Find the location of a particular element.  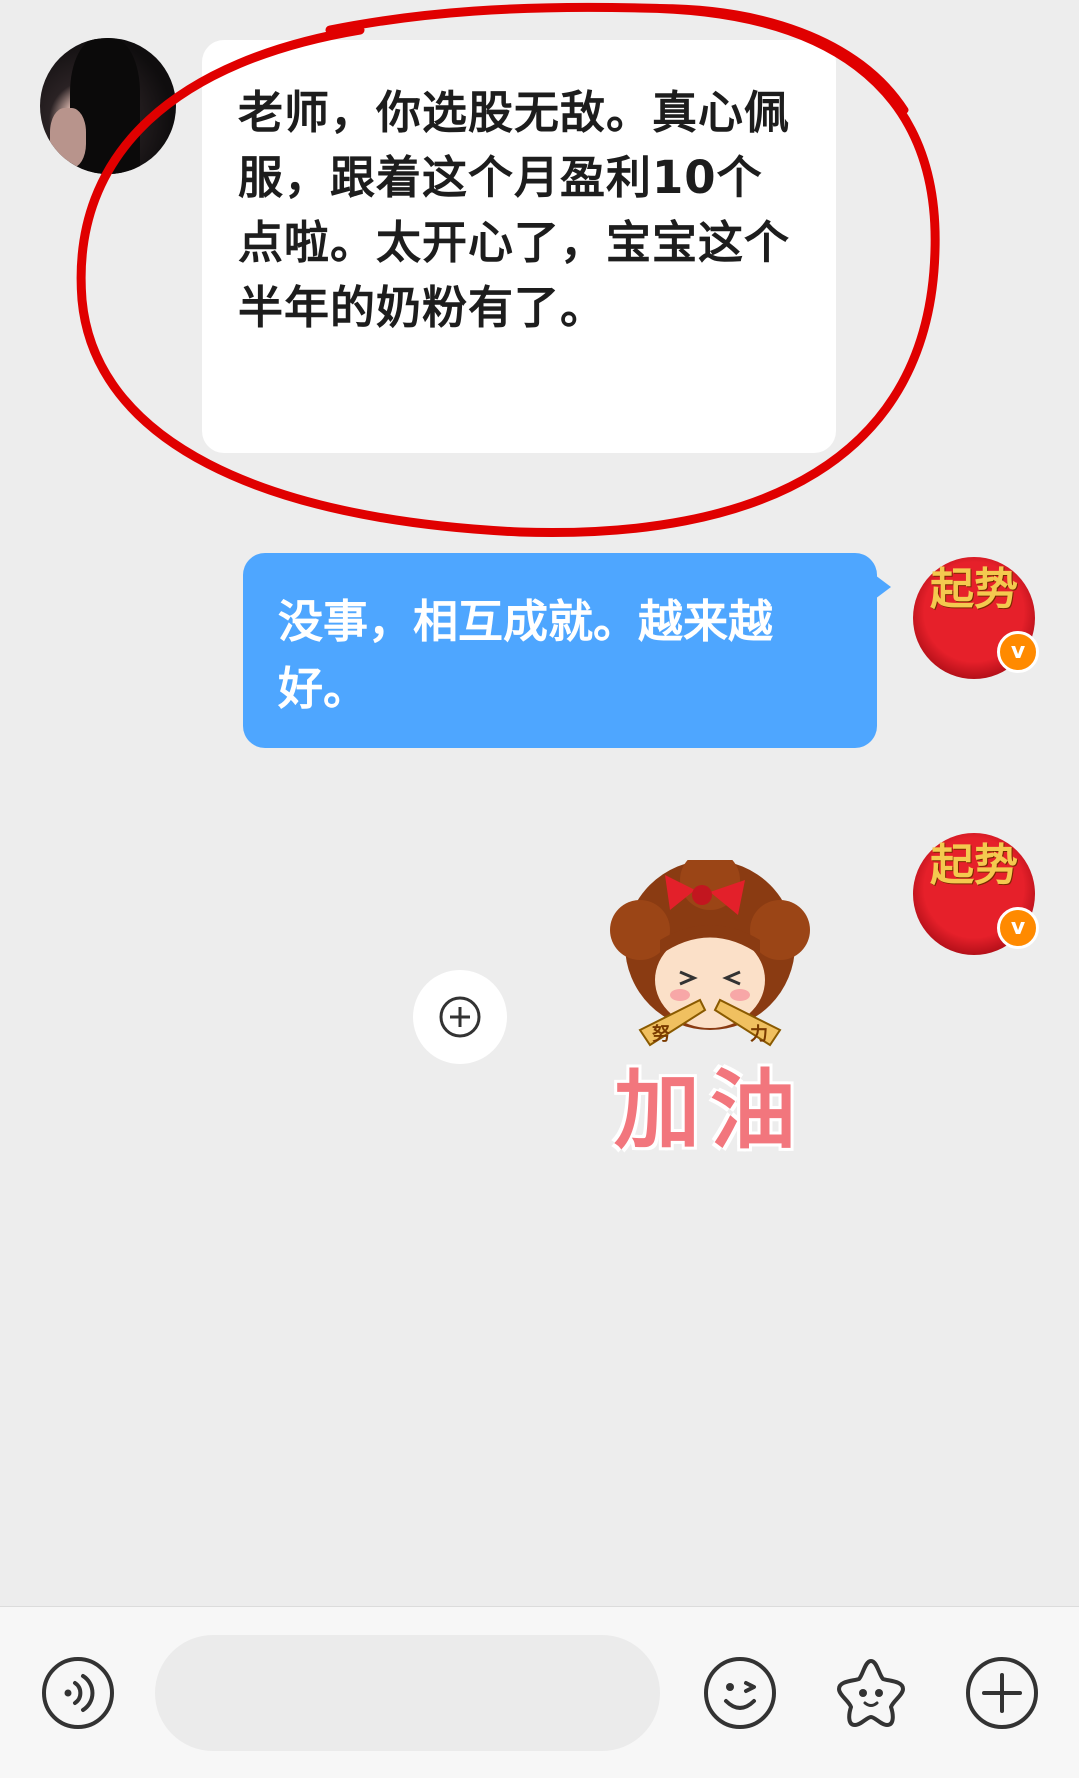

outgoing-message-bubble: 没事，相互成就。越来越好。 is located at coordinates (567, 650).